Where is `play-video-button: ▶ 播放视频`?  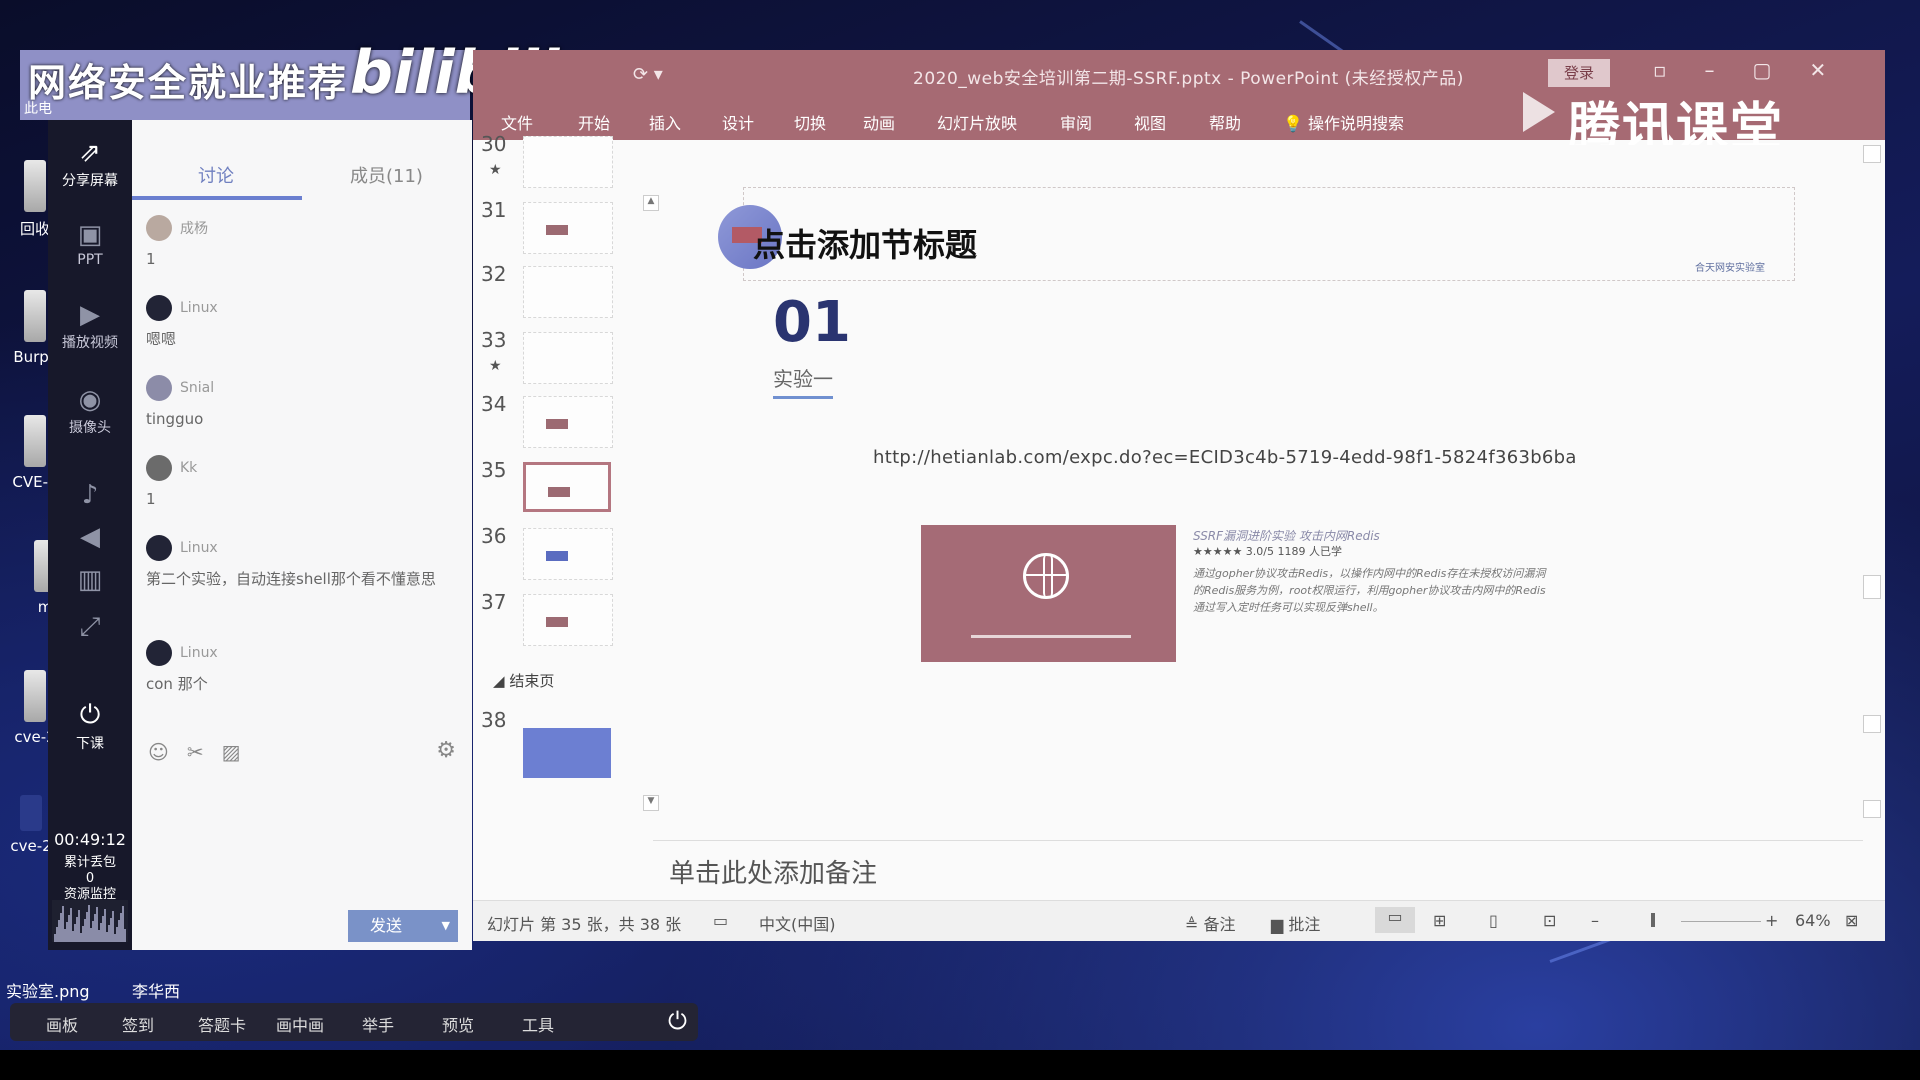
play-video-button: ▶ 播放视频 is located at coordinates (90, 326).